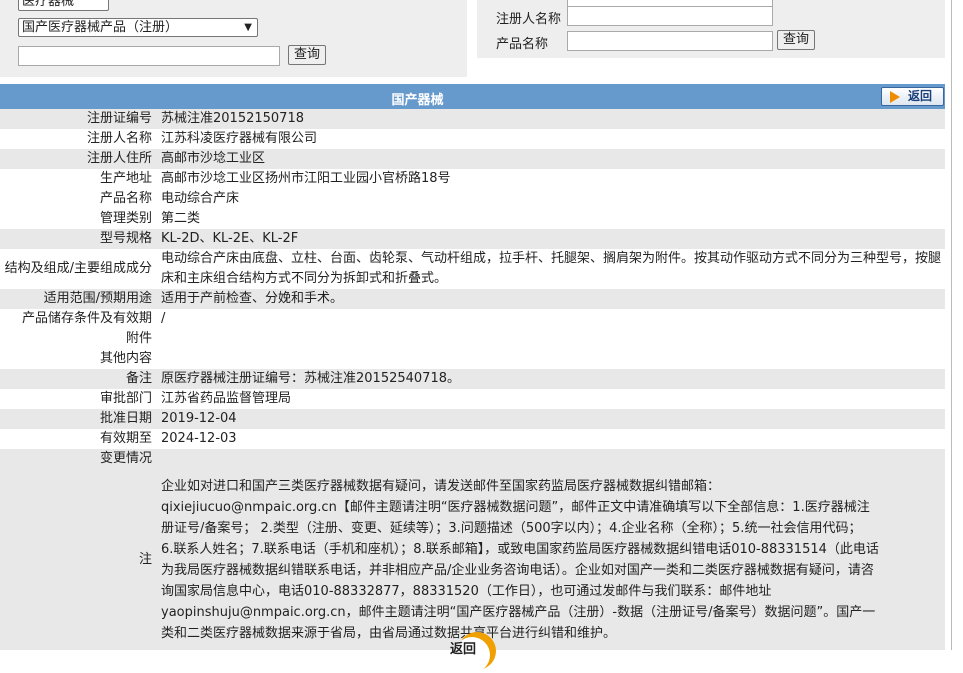 The image size is (963, 673). Describe the element at coordinates (125, 238) in the screenshot. I see `field-label: 型号规格` at that location.